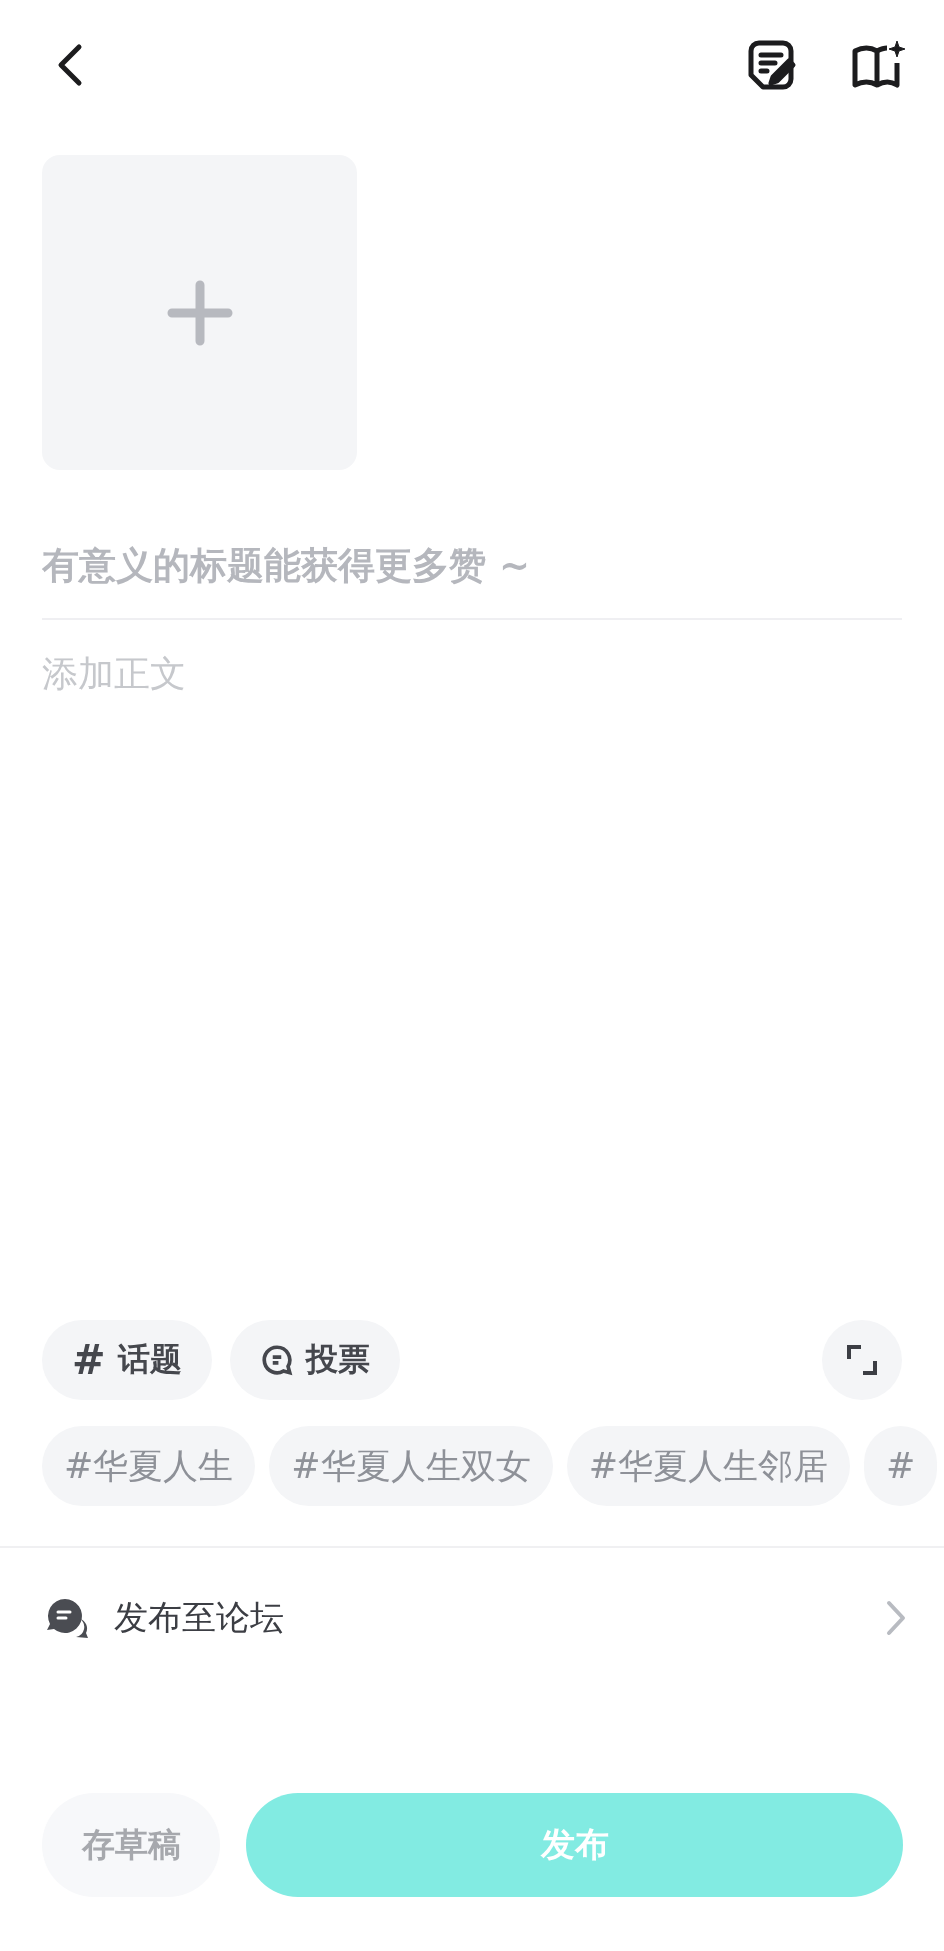  Describe the element at coordinates (314, 1360) in the screenshot. I see `vote-button: 投票` at that location.